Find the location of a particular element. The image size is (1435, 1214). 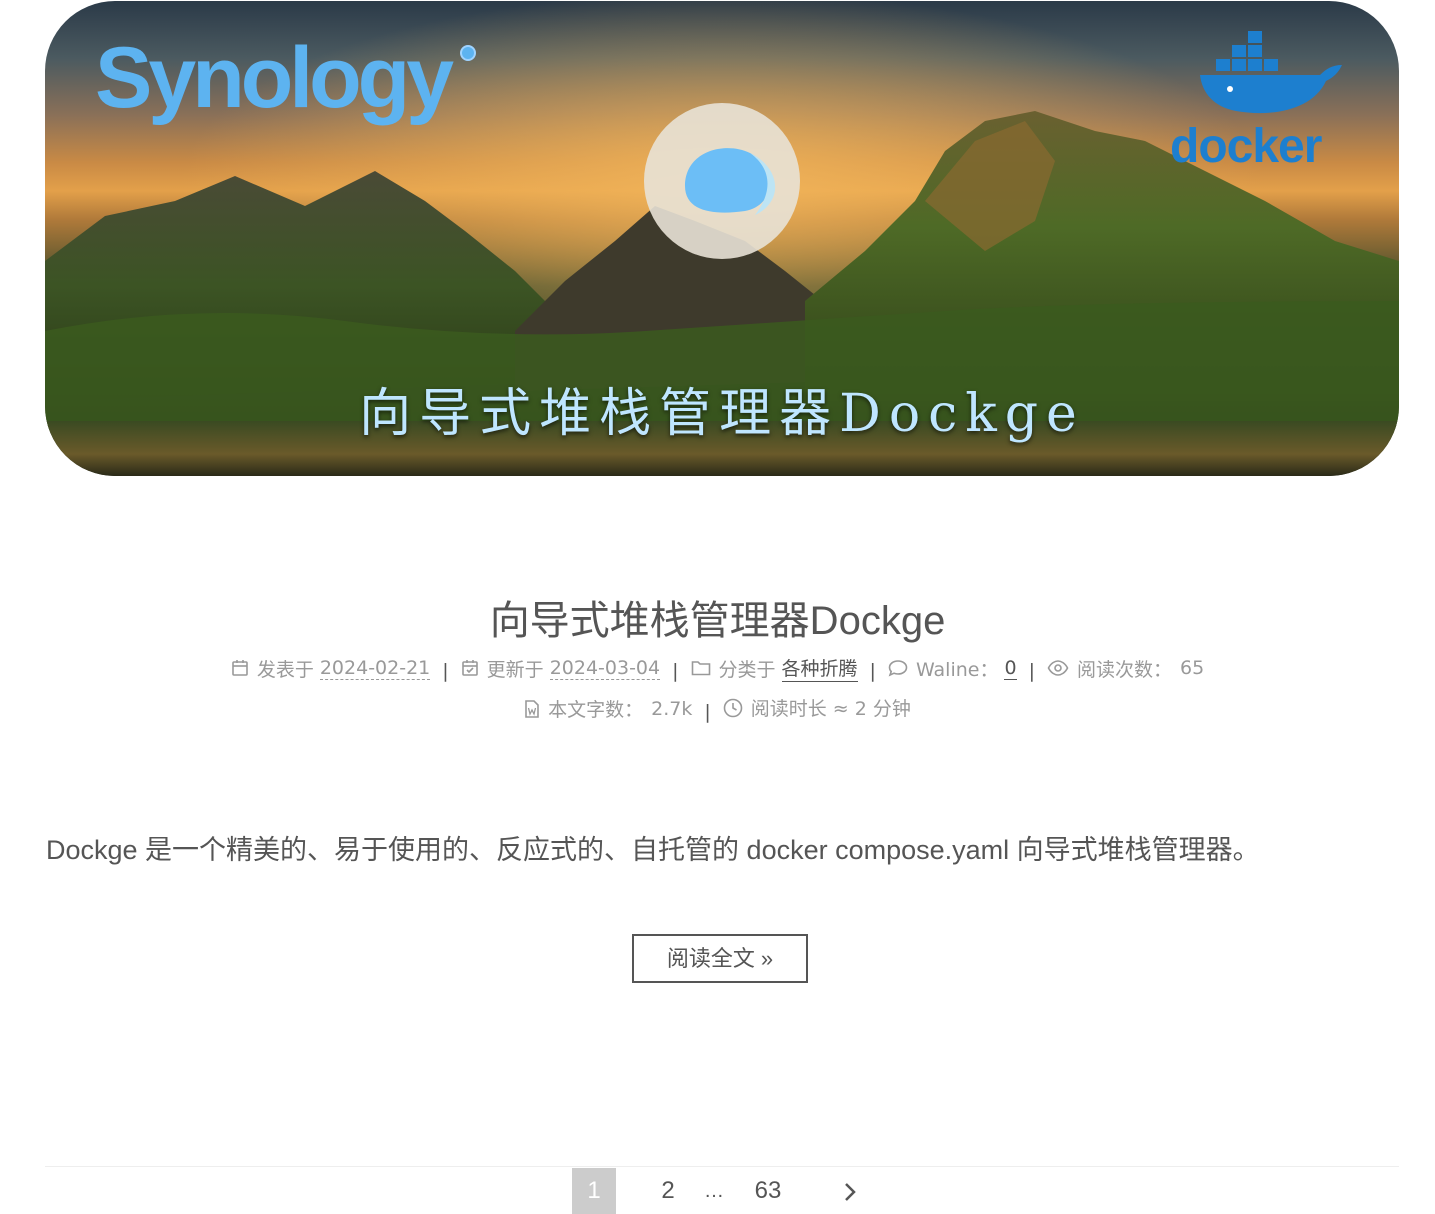

views-label: 阅读次数： is located at coordinates (1124, 669).